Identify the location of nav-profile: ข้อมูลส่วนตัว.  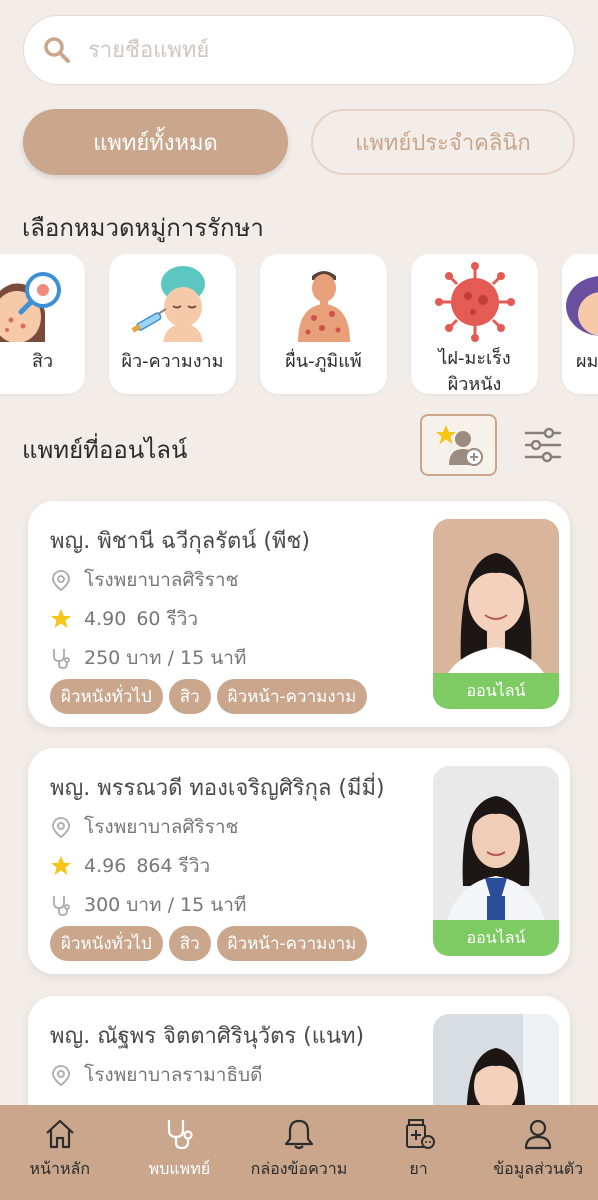
(538, 1152).